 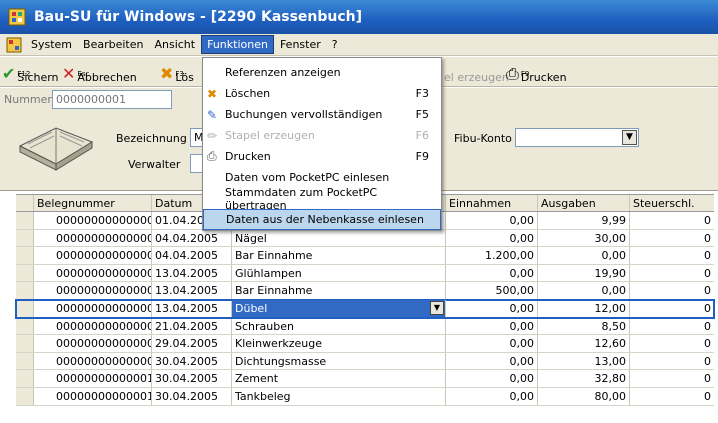 What do you see at coordinates (237, 44) in the screenshot?
I see `menu-funktionen: Funktionen` at bounding box center [237, 44].